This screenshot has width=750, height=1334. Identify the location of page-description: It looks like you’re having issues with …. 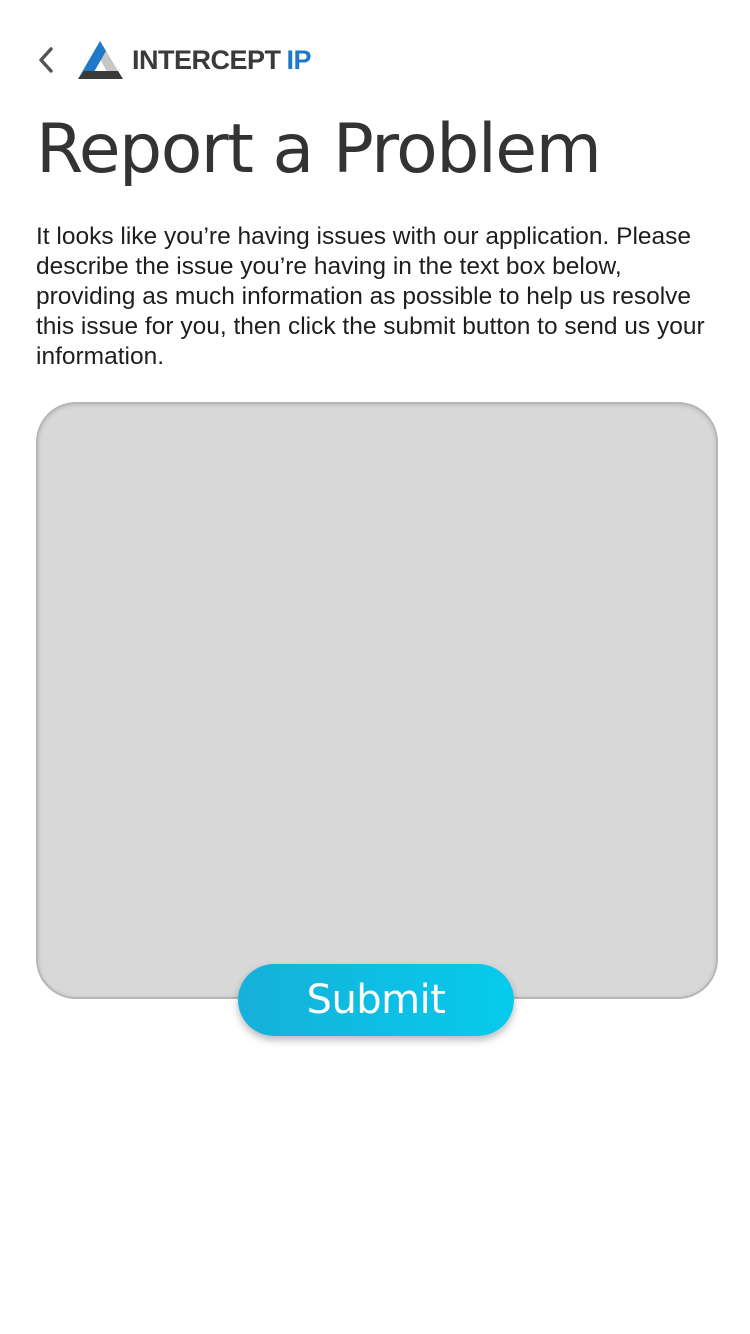
(370, 296).